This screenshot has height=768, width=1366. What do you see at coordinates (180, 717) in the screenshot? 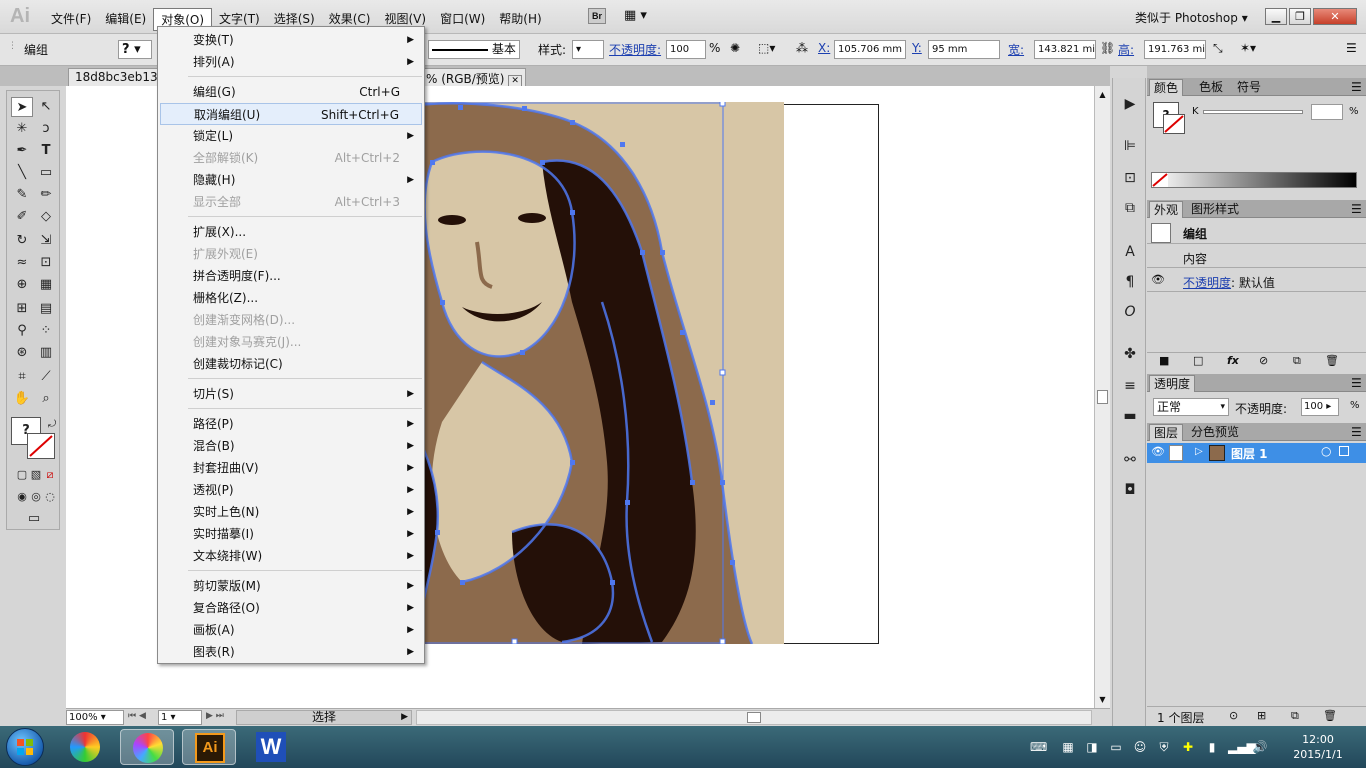
I see `artboard-select: 1 ▾` at bounding box center [180, 717].